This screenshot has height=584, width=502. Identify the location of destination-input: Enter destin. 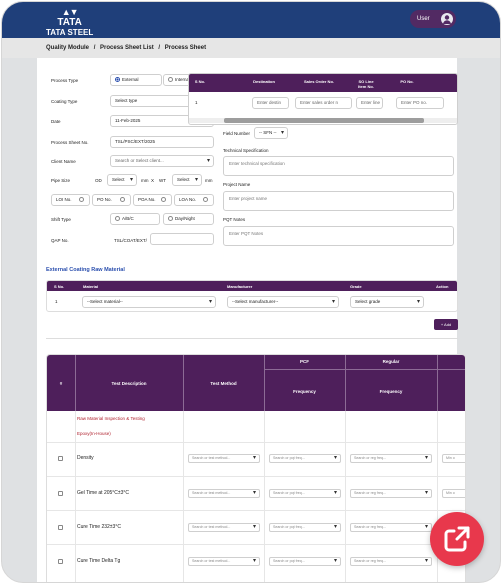
(270, 103).